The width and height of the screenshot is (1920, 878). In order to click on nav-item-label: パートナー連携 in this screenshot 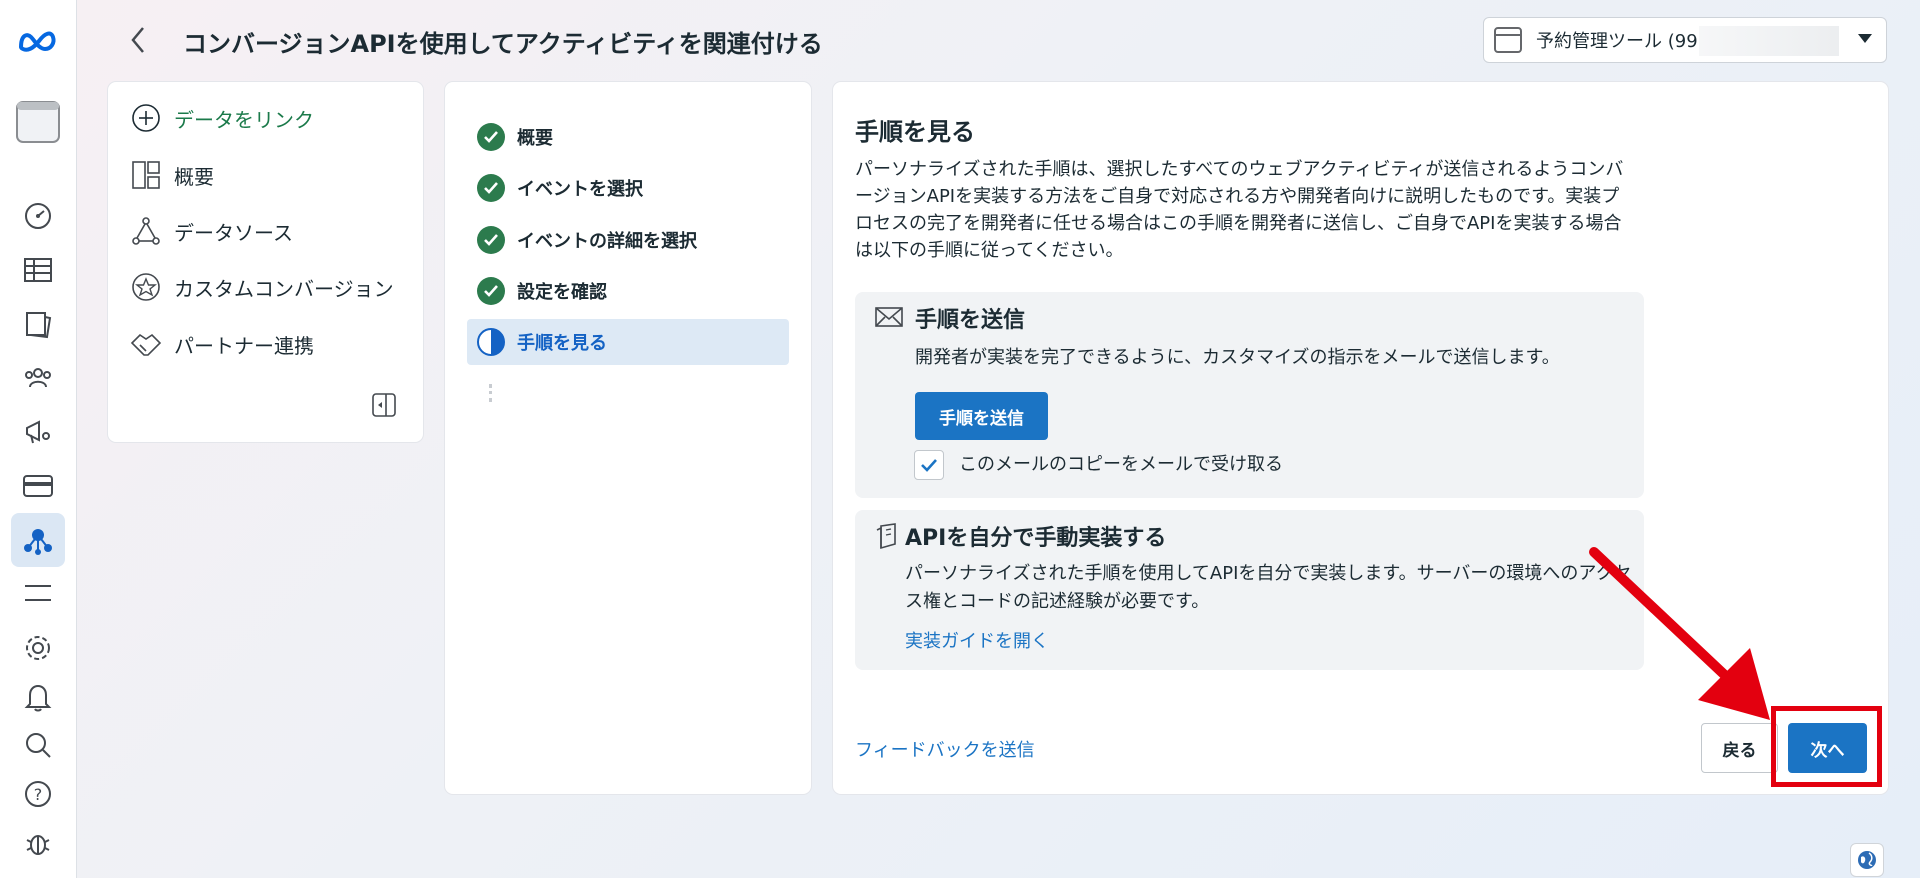, I will do `click(244, 345)`.